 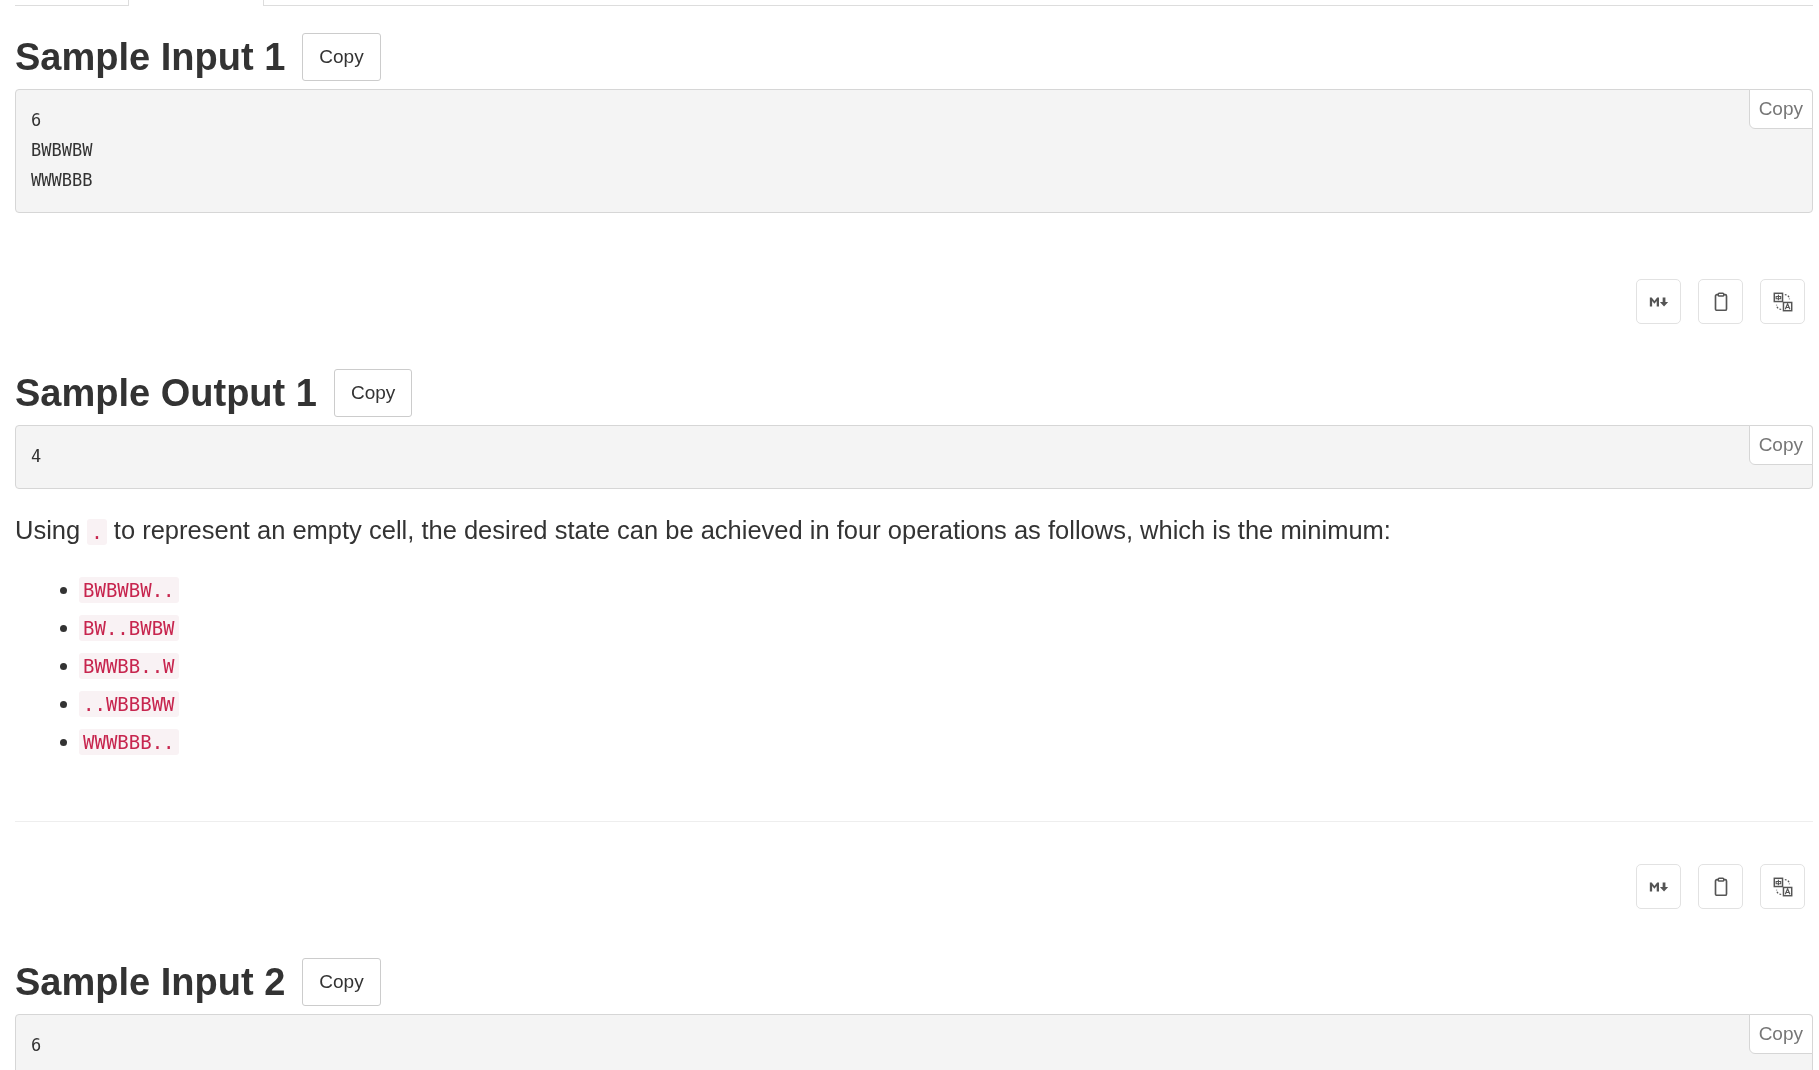 What do you see at coordinates (150, 982) in the screenshot?
I see `section-heading: Sample Input 2` at bounding box center [150, 982].